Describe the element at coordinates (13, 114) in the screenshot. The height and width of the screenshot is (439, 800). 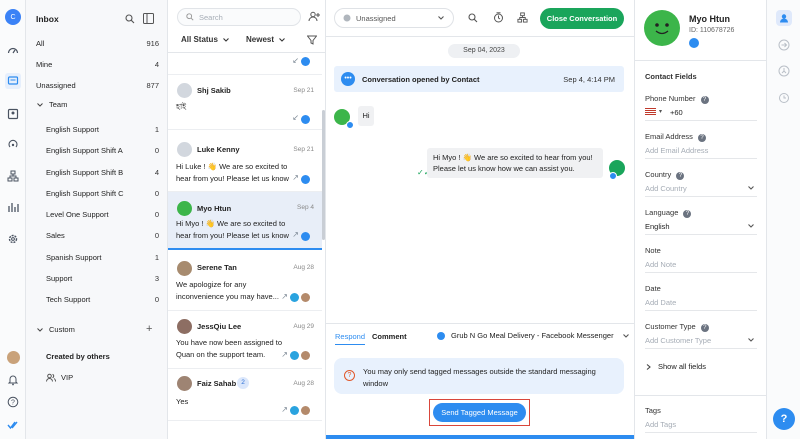
I see `contacts-icon` at that location.